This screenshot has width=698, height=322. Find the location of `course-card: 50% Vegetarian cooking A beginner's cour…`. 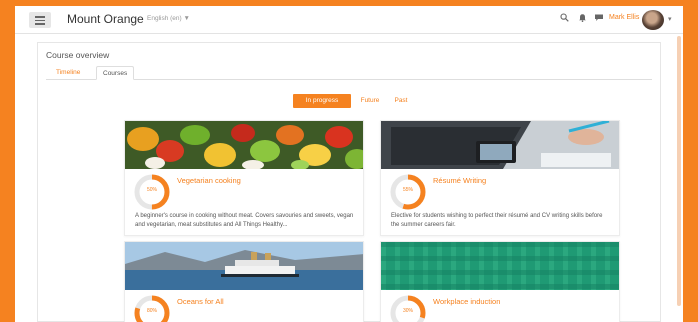

course-card: 50% Vegetarian cooking A beginner's cour… is located at coordinates (244, 178).